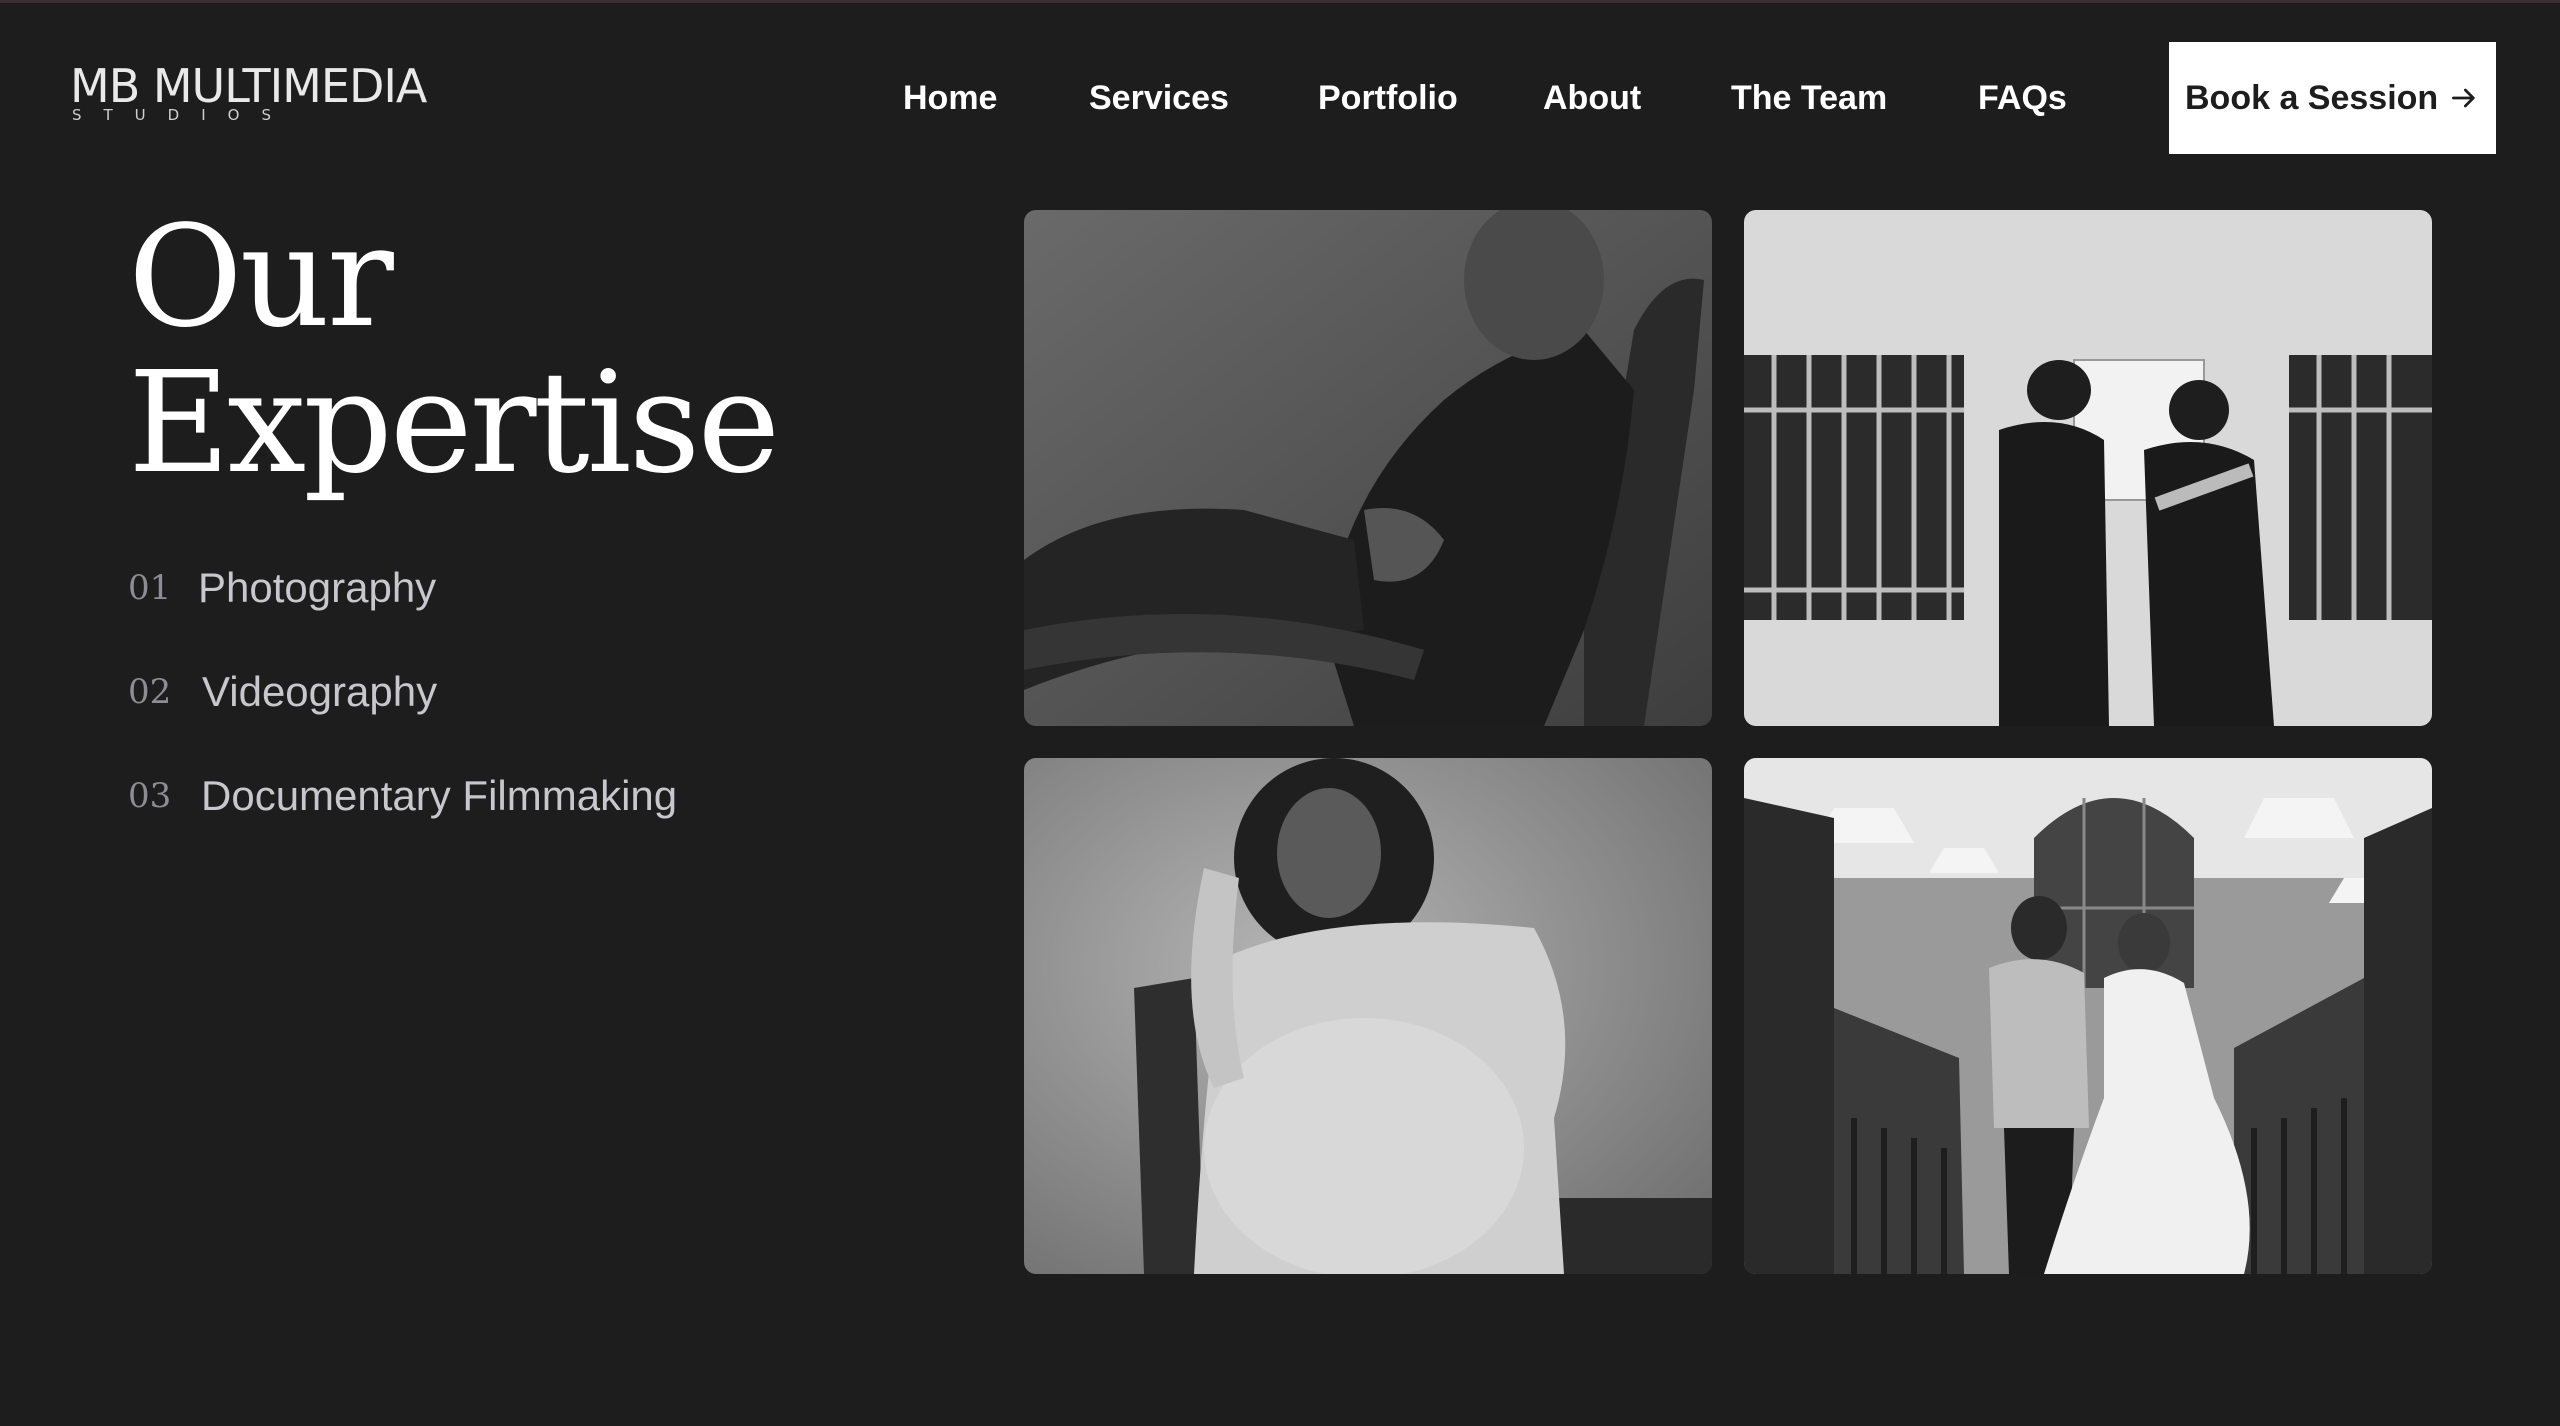  I want to click on nav-item-faqs: FAQs, so click(2022, 98).